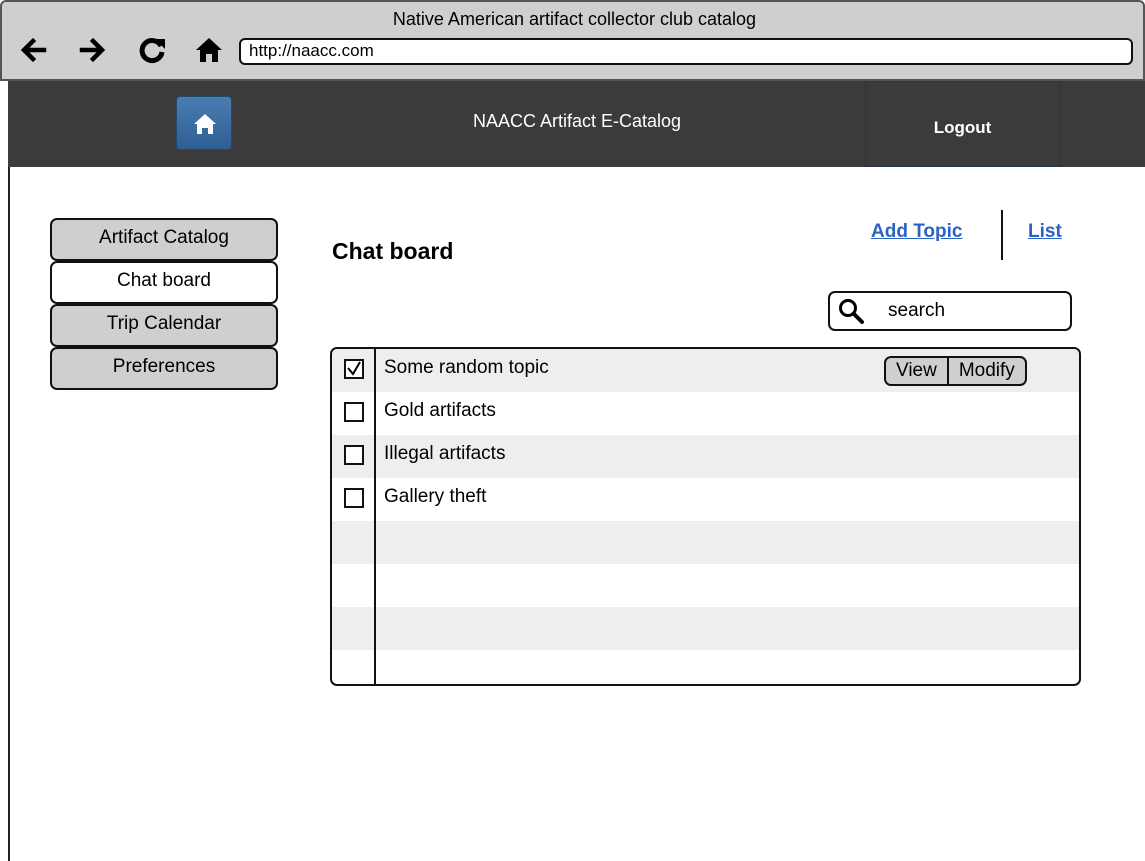 This screenshot has width=1145, height=861. Describe the element at coordinates (311, 50) in the screenshot. I see `url-text: http://naacc.com` at that location.